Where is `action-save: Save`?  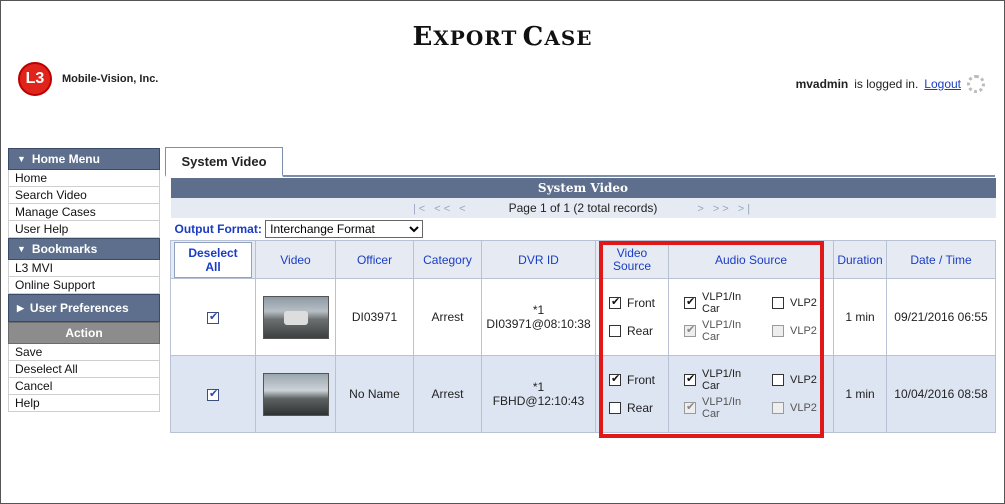
action-save: Save is located at coordinates (84, 352).